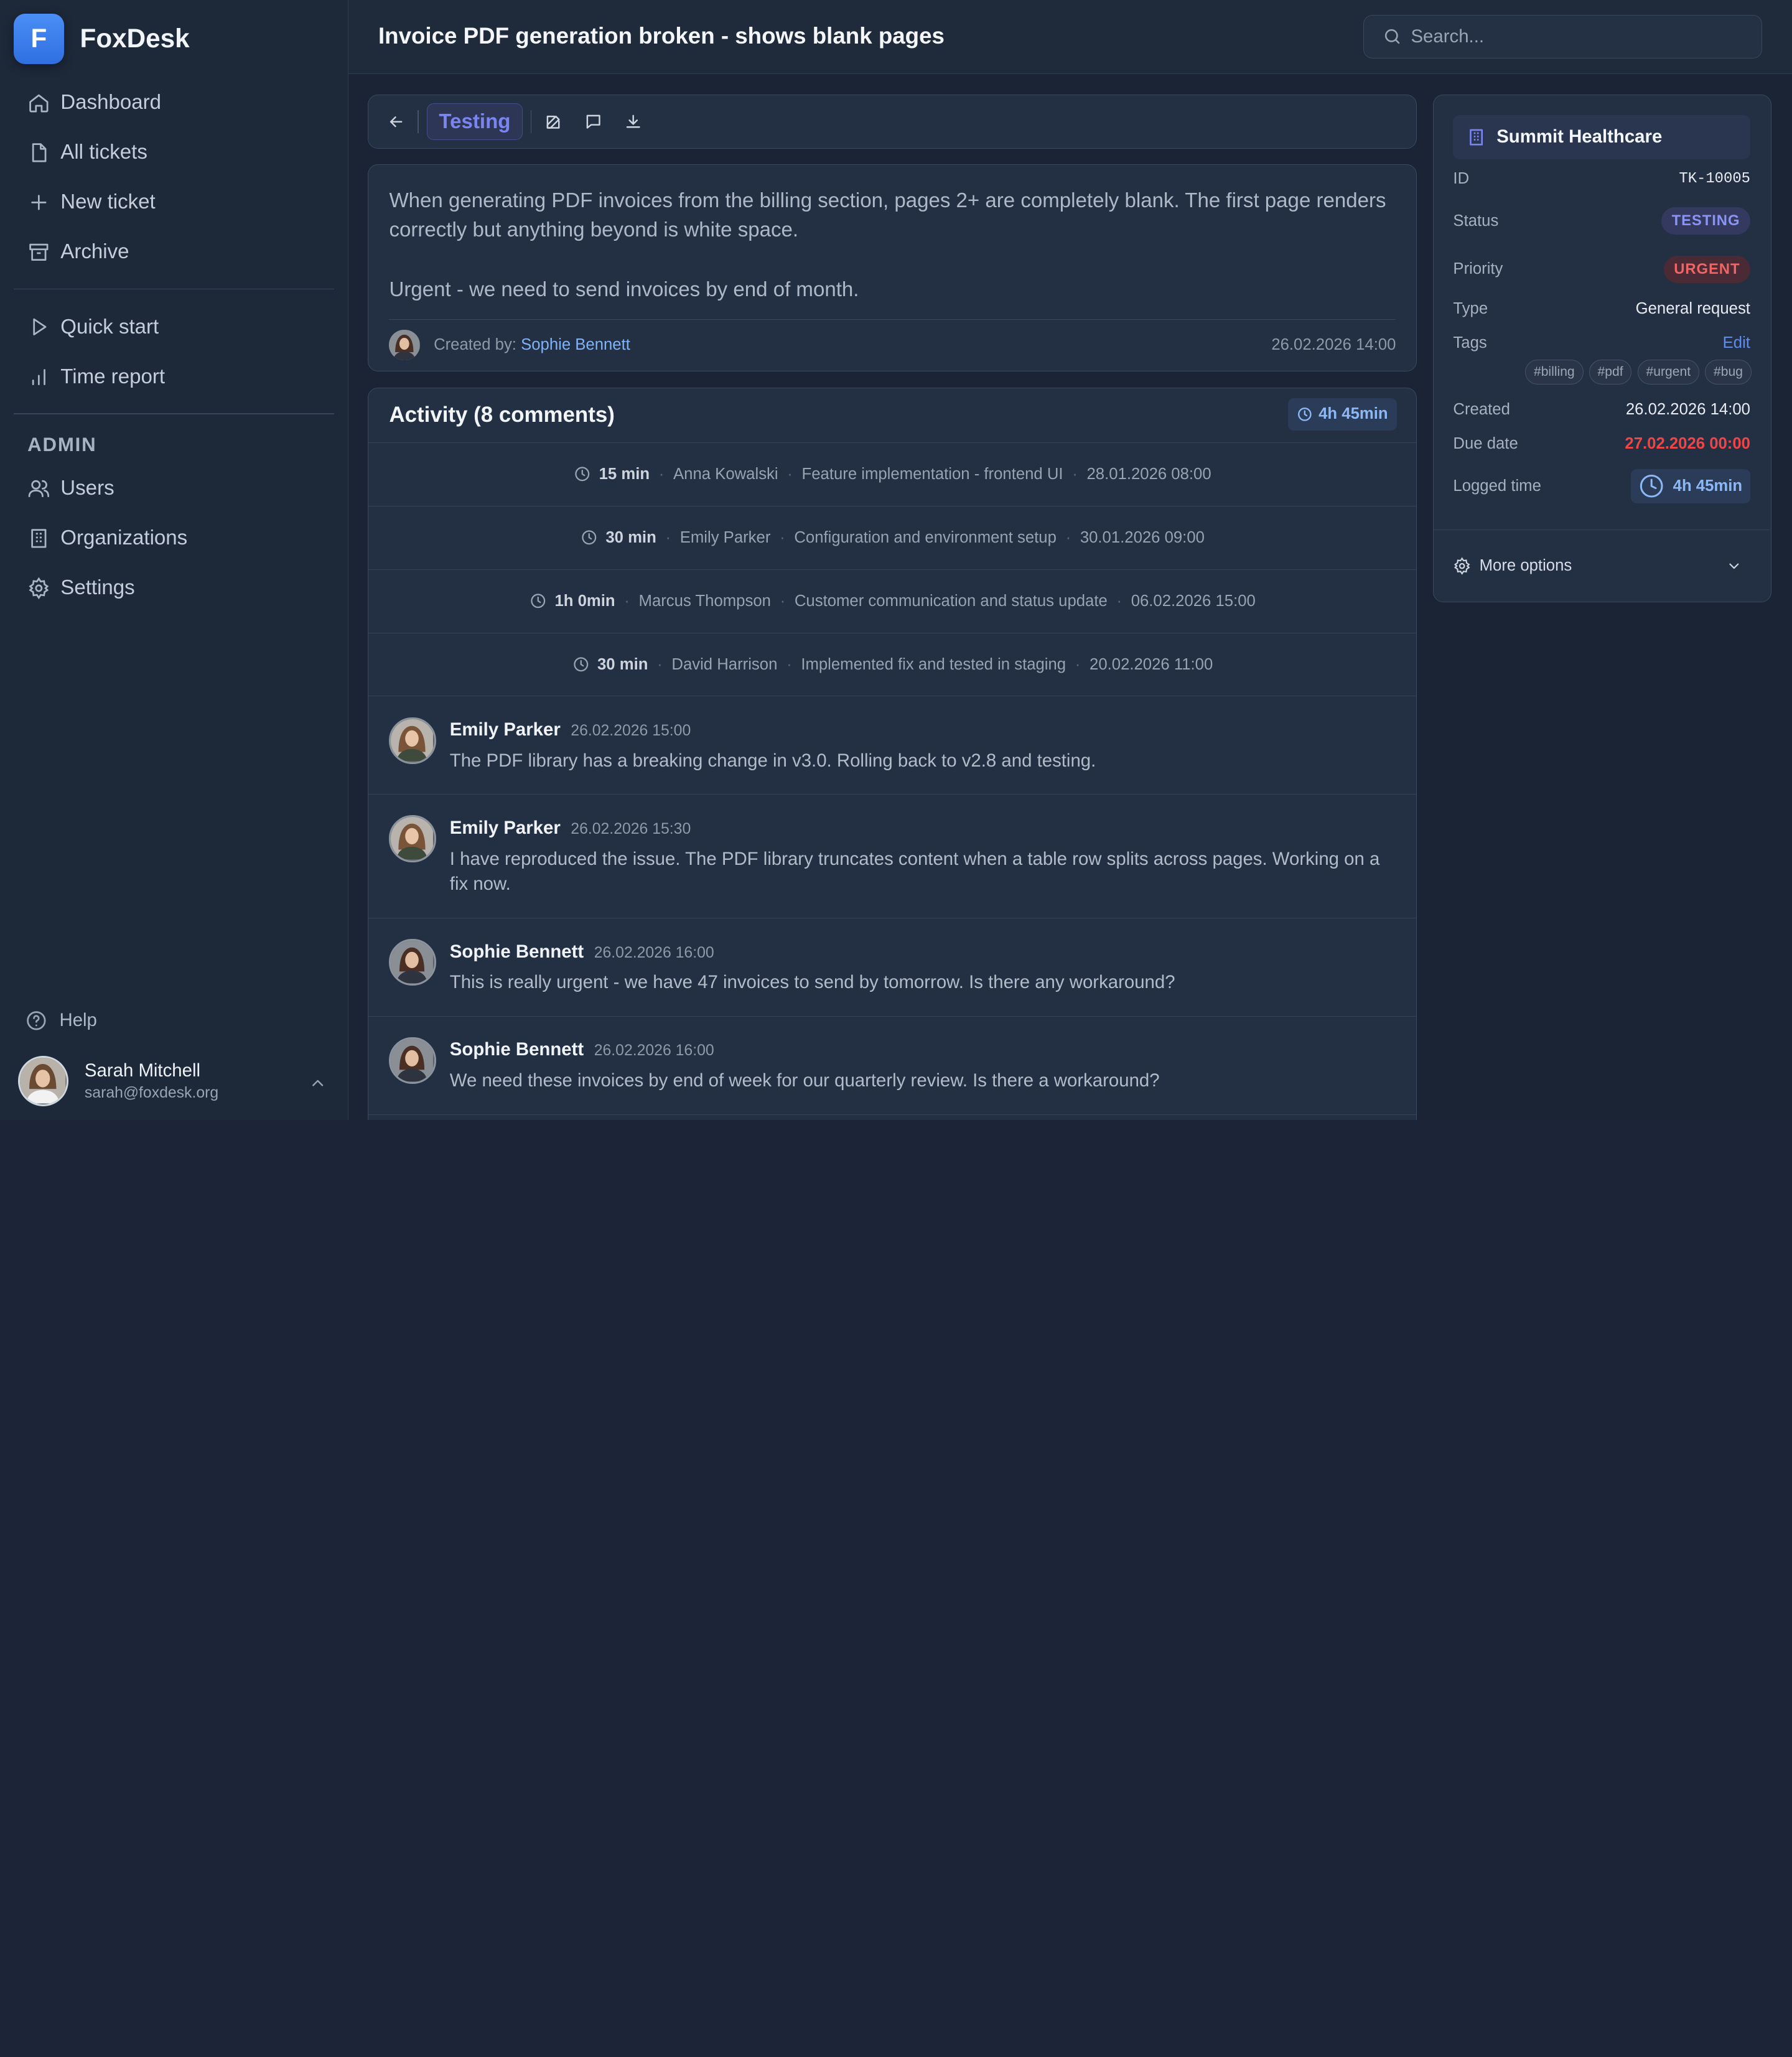 This screenshot has height=2057, width=1792. Describe the element at coordinates (103, 152) in the screenshot. I see `nav-label: All tickets` at that location.